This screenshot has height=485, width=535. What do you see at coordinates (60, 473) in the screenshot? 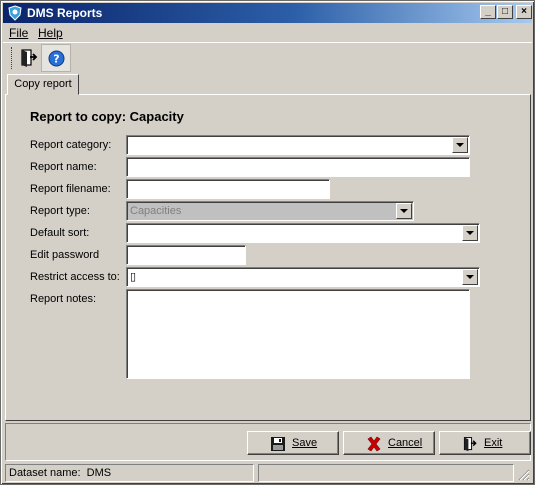
I see `status-dataset-text: Dataset name: DMS` at bounding box center [60, 473].